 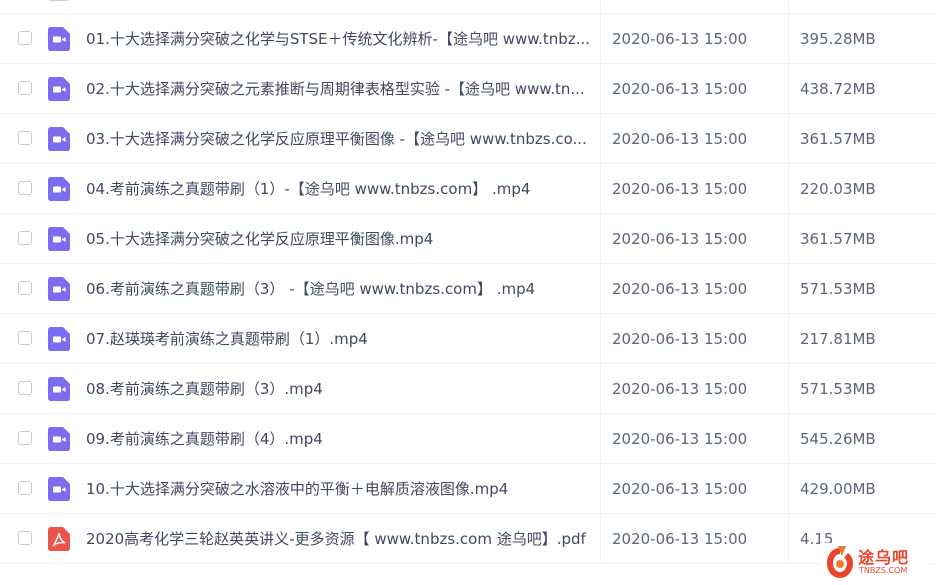 I want to click on link-file-icon, so click(x=59, y=0).